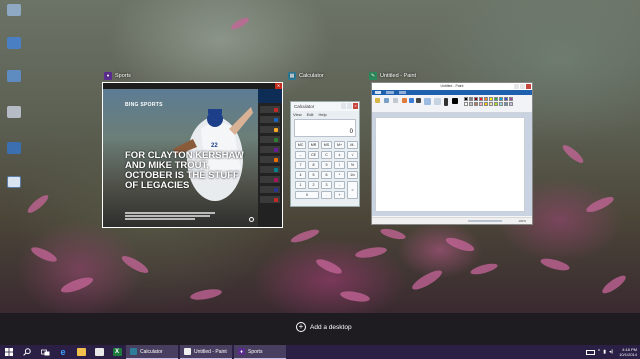 The width and height of the screenshot is (640, 359). What do you see at coordinates (117, 76) in the screenshot?
I see `sports-thumb-header: ♦ Sports` at bounding box center [117, 76].